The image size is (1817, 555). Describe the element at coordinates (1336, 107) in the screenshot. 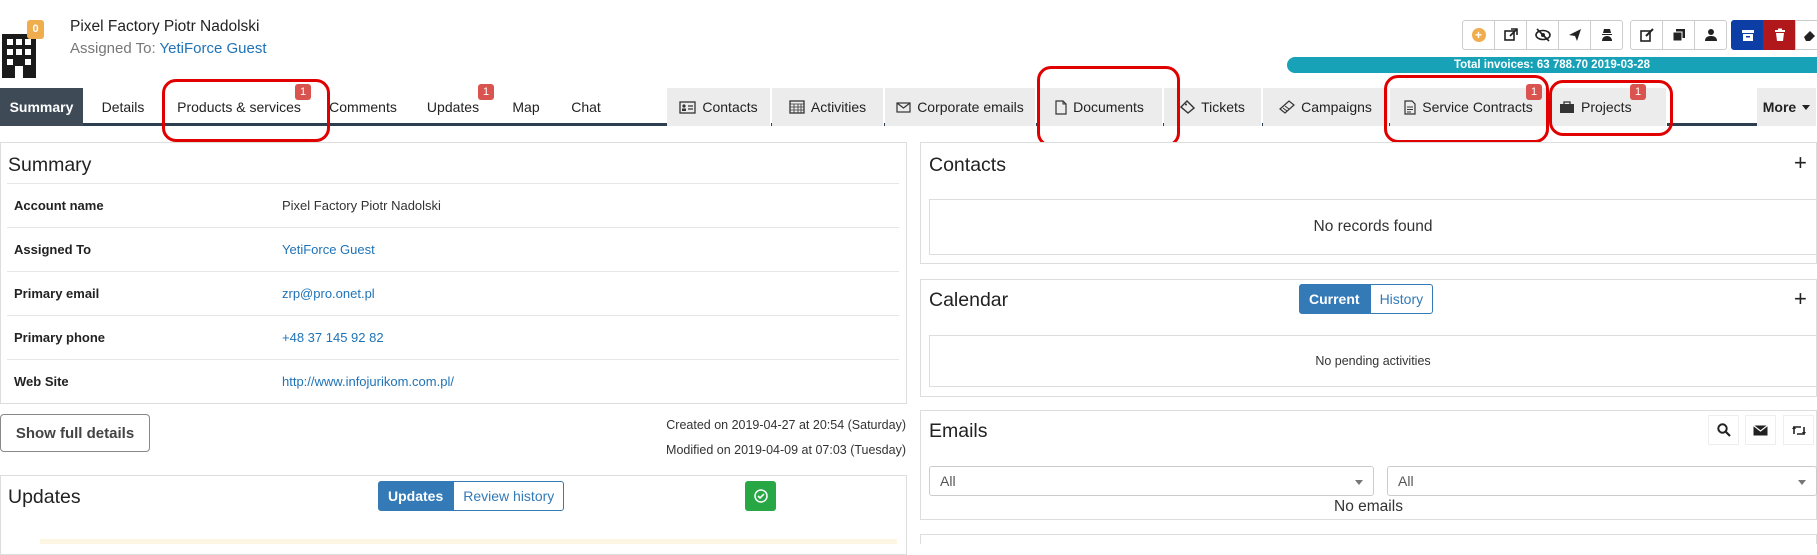

I see `tab-campaigns-label: Campaigns` at that location.